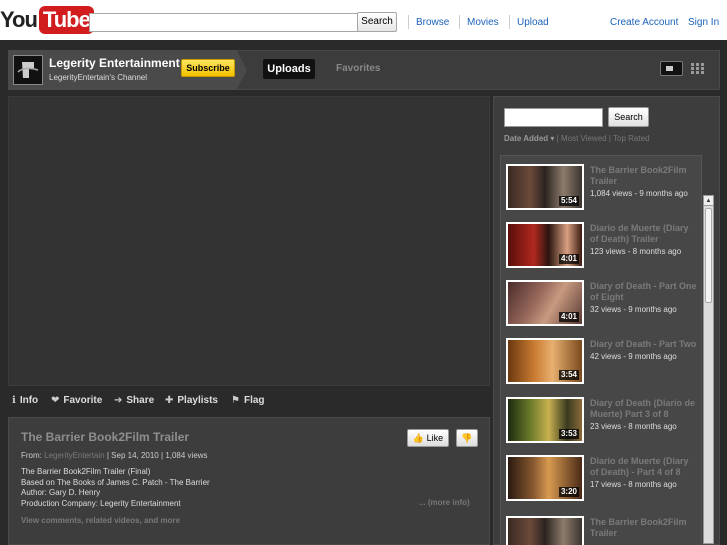 The height and width of the screenshot is (545, 727). Describe the element at coordinates (435, 438) in the screenshot. I see `like-label: Like` at that location.